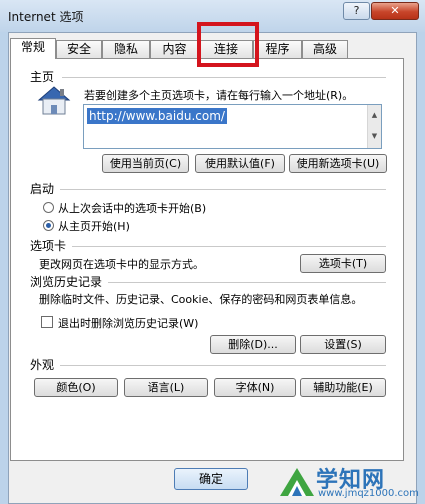 The width and height of the screenshot is (425, 504). What do you see at coordinates (47, 322) in the screenshot?
I see `delete-on-exit-checkbox` at bounding box center [47, 322].